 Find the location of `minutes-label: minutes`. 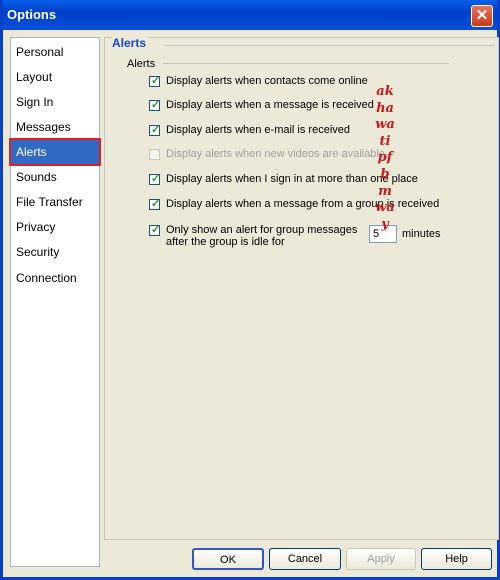

minutes-label: minutes is located at coordinates (421, 234).